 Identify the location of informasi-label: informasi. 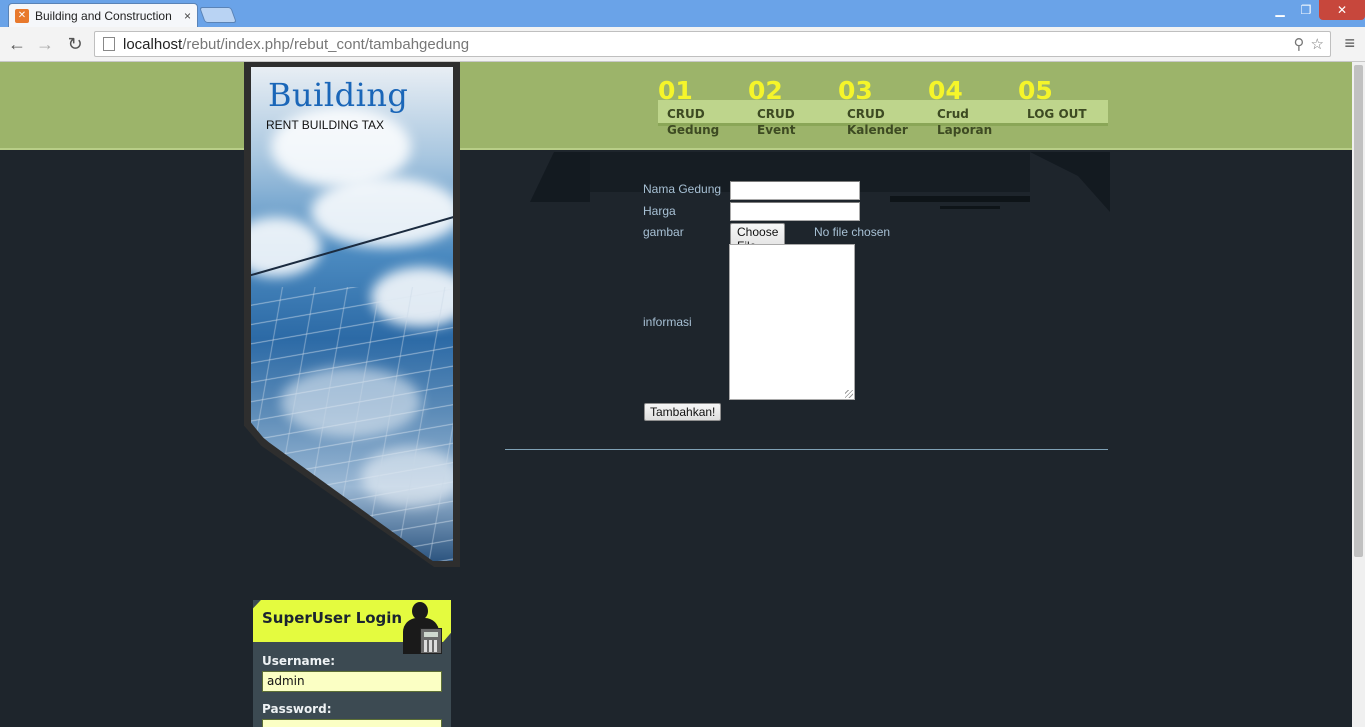
(667, 322).